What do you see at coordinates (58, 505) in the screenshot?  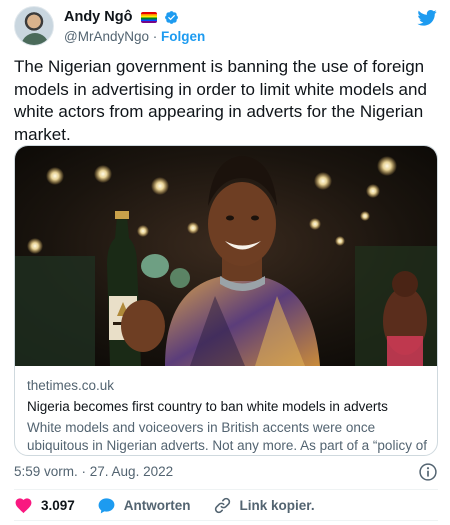 I see `like-count: 3.097` at bounding box center [58, 505].